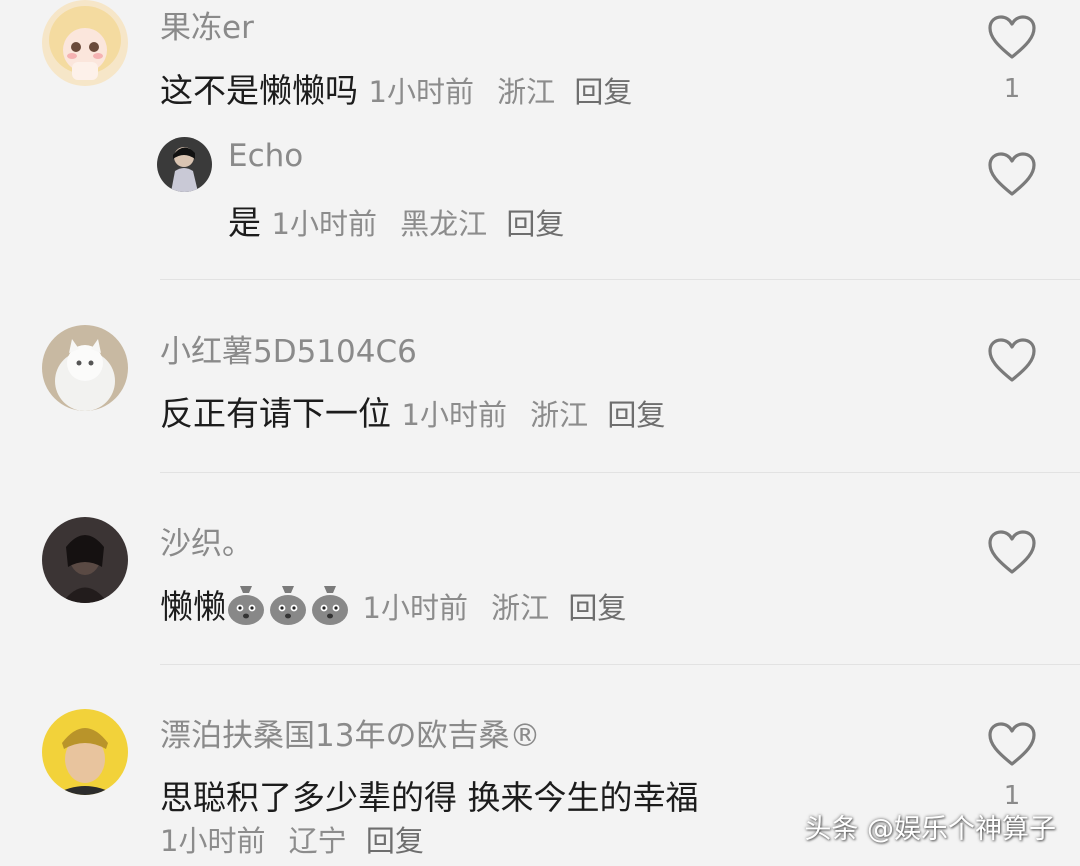 The image size is (1080, 866). What do you see at coordinates (1012, 89) in the screenshot?
I see `like-count: 1` at bounding box center [1012, 89].